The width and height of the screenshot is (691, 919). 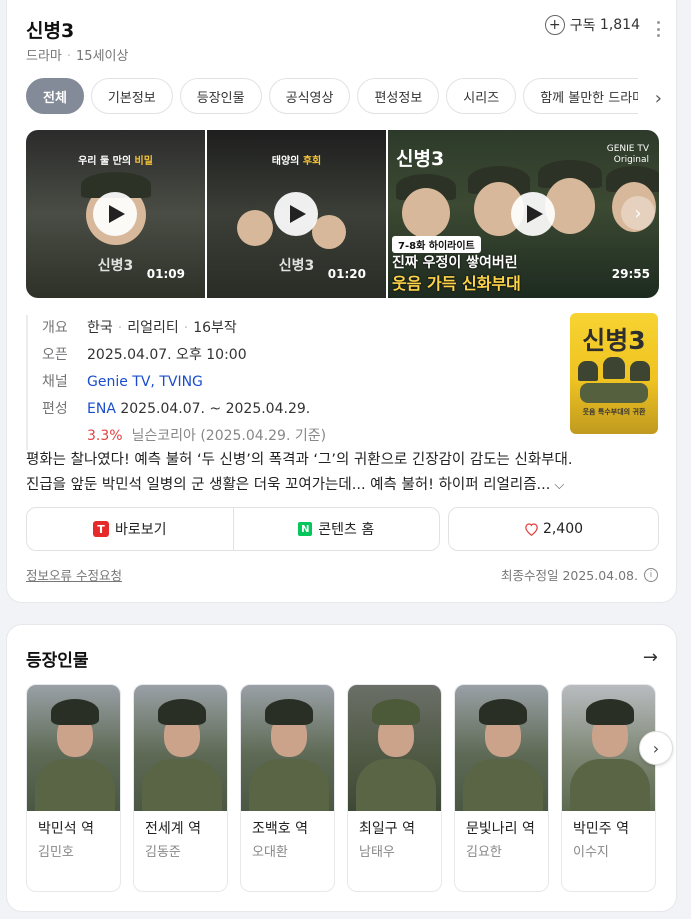 I want to click on channel-link-genie-tv: Genie TV, so click(x=118, y=382).